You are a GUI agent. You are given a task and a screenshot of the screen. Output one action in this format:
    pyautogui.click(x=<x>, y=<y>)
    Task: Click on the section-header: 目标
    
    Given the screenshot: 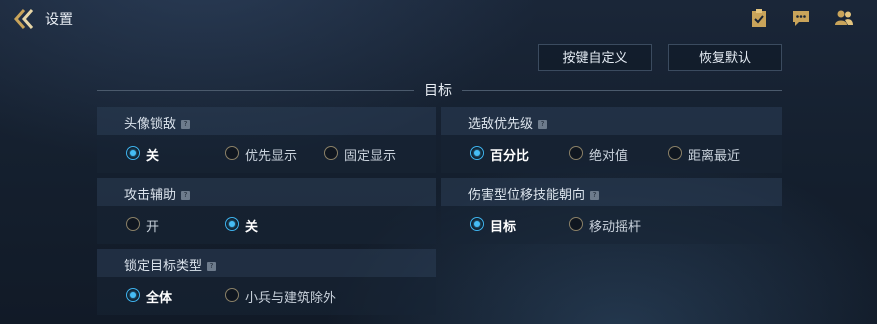 What is the action you would take?
    pyautogui.click(x=438, y=90)
    